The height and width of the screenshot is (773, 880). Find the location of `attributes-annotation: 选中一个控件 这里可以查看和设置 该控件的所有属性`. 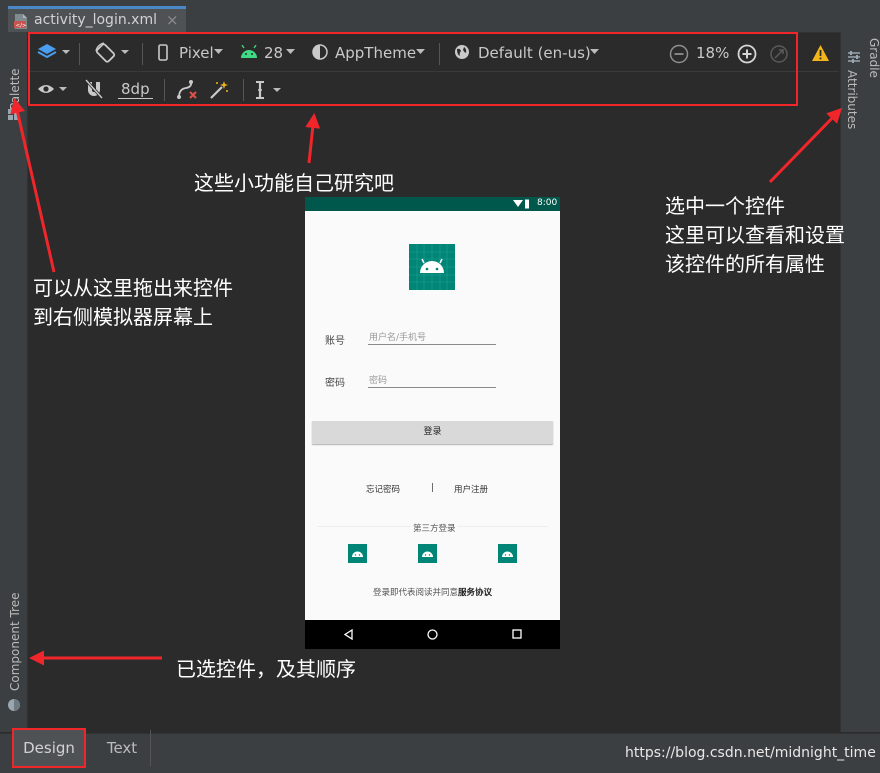

attributes-annotation: 选中一个控件 这里可以查看和设置 该控件的所有属性 is located at coordinates (755, 235).